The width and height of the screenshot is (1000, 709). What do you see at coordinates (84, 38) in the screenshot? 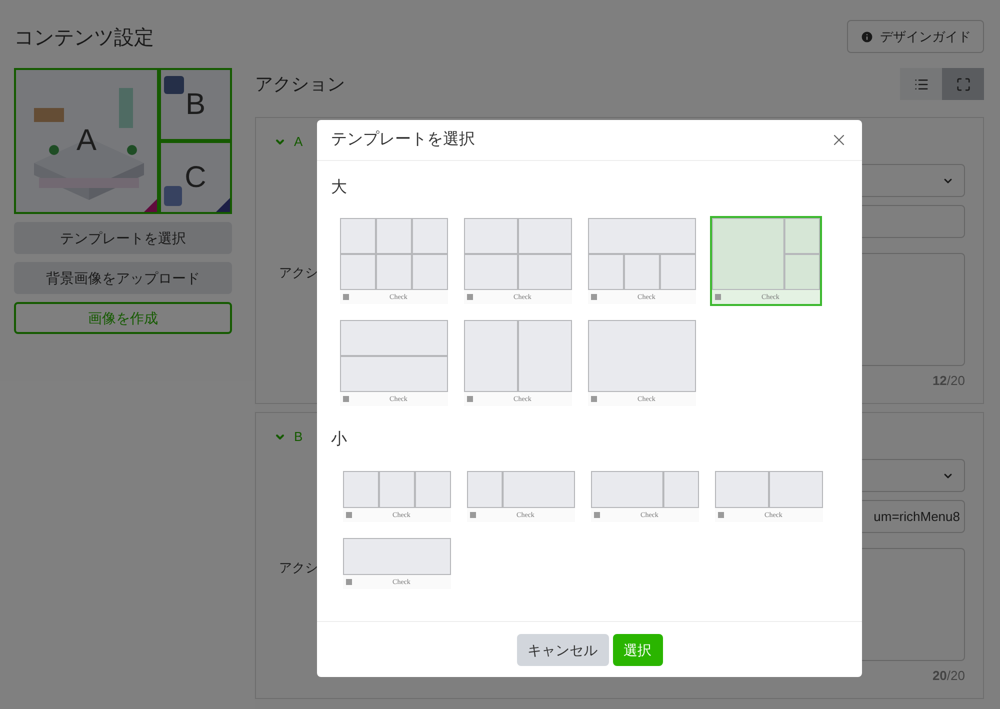
I see `page-title: コンテンツ設定` at bounding box center [84, 38].